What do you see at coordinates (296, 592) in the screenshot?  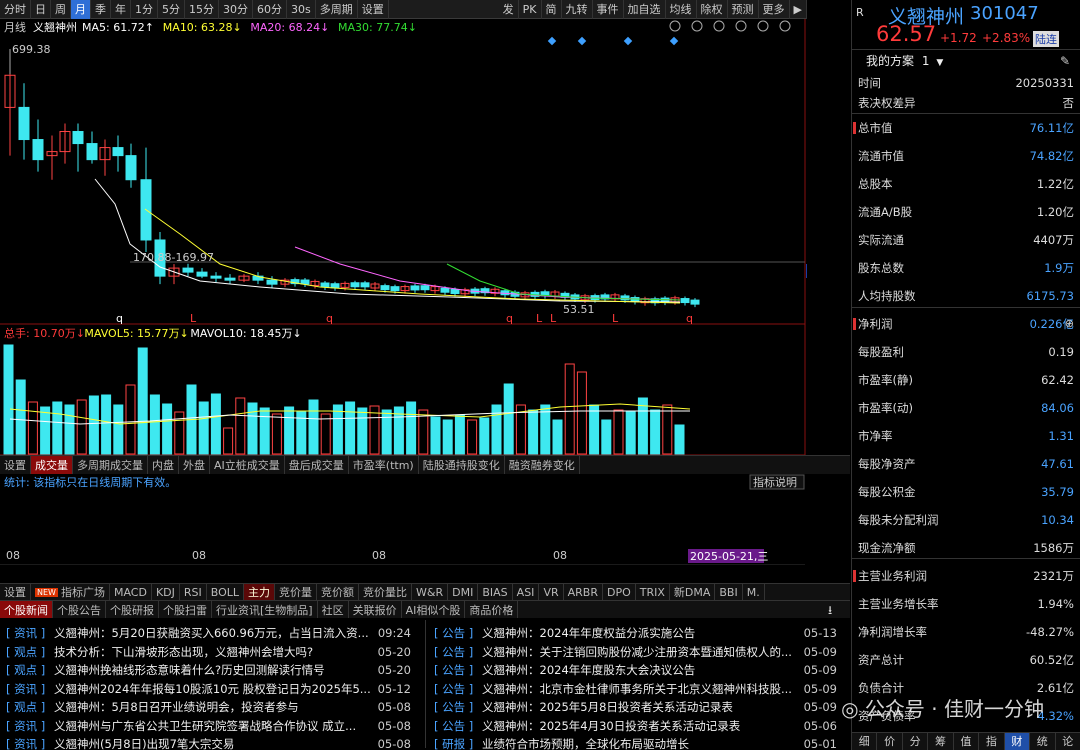 I see `sub-indicator-tab: 竞价量` at bounding box center [296, 592].